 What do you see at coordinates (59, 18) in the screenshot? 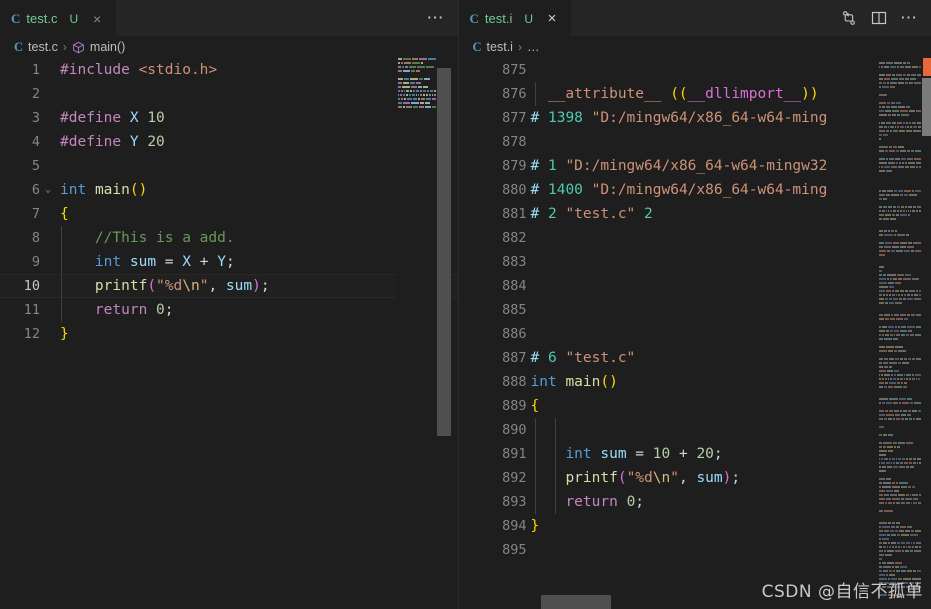
I see `tab-test-c: C test.c U ×` at bounding box center [59, 18].